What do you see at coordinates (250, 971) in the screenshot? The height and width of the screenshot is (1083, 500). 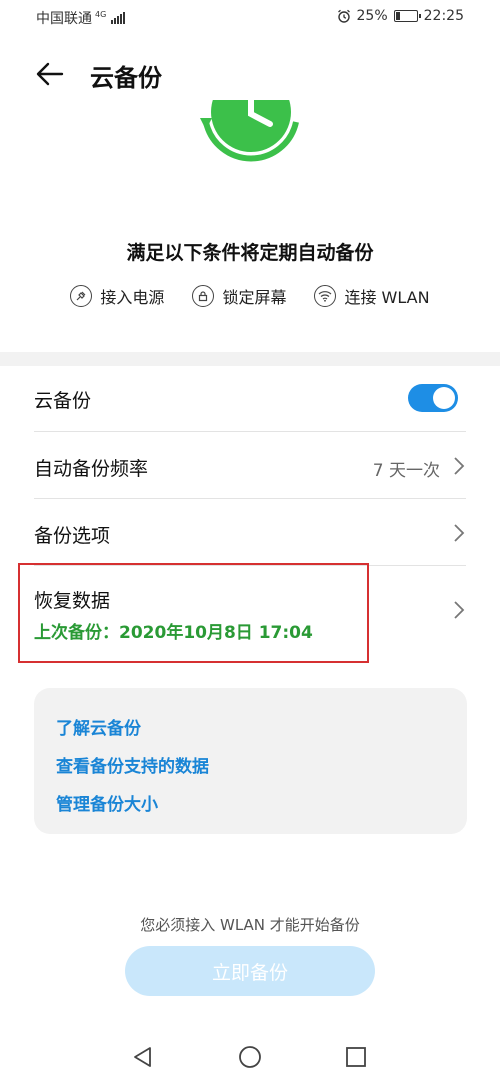 I see `backup-now-button: 立即备份` at bounding box center [250, 971].